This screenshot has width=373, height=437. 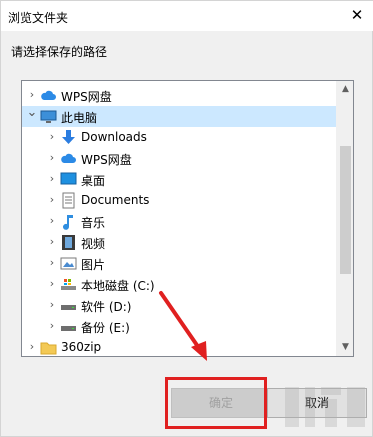 What do you see at coordinates (179, 179) in the screenshot?
I see `tree-item: › 桌面` at bounding box center [179, 179].